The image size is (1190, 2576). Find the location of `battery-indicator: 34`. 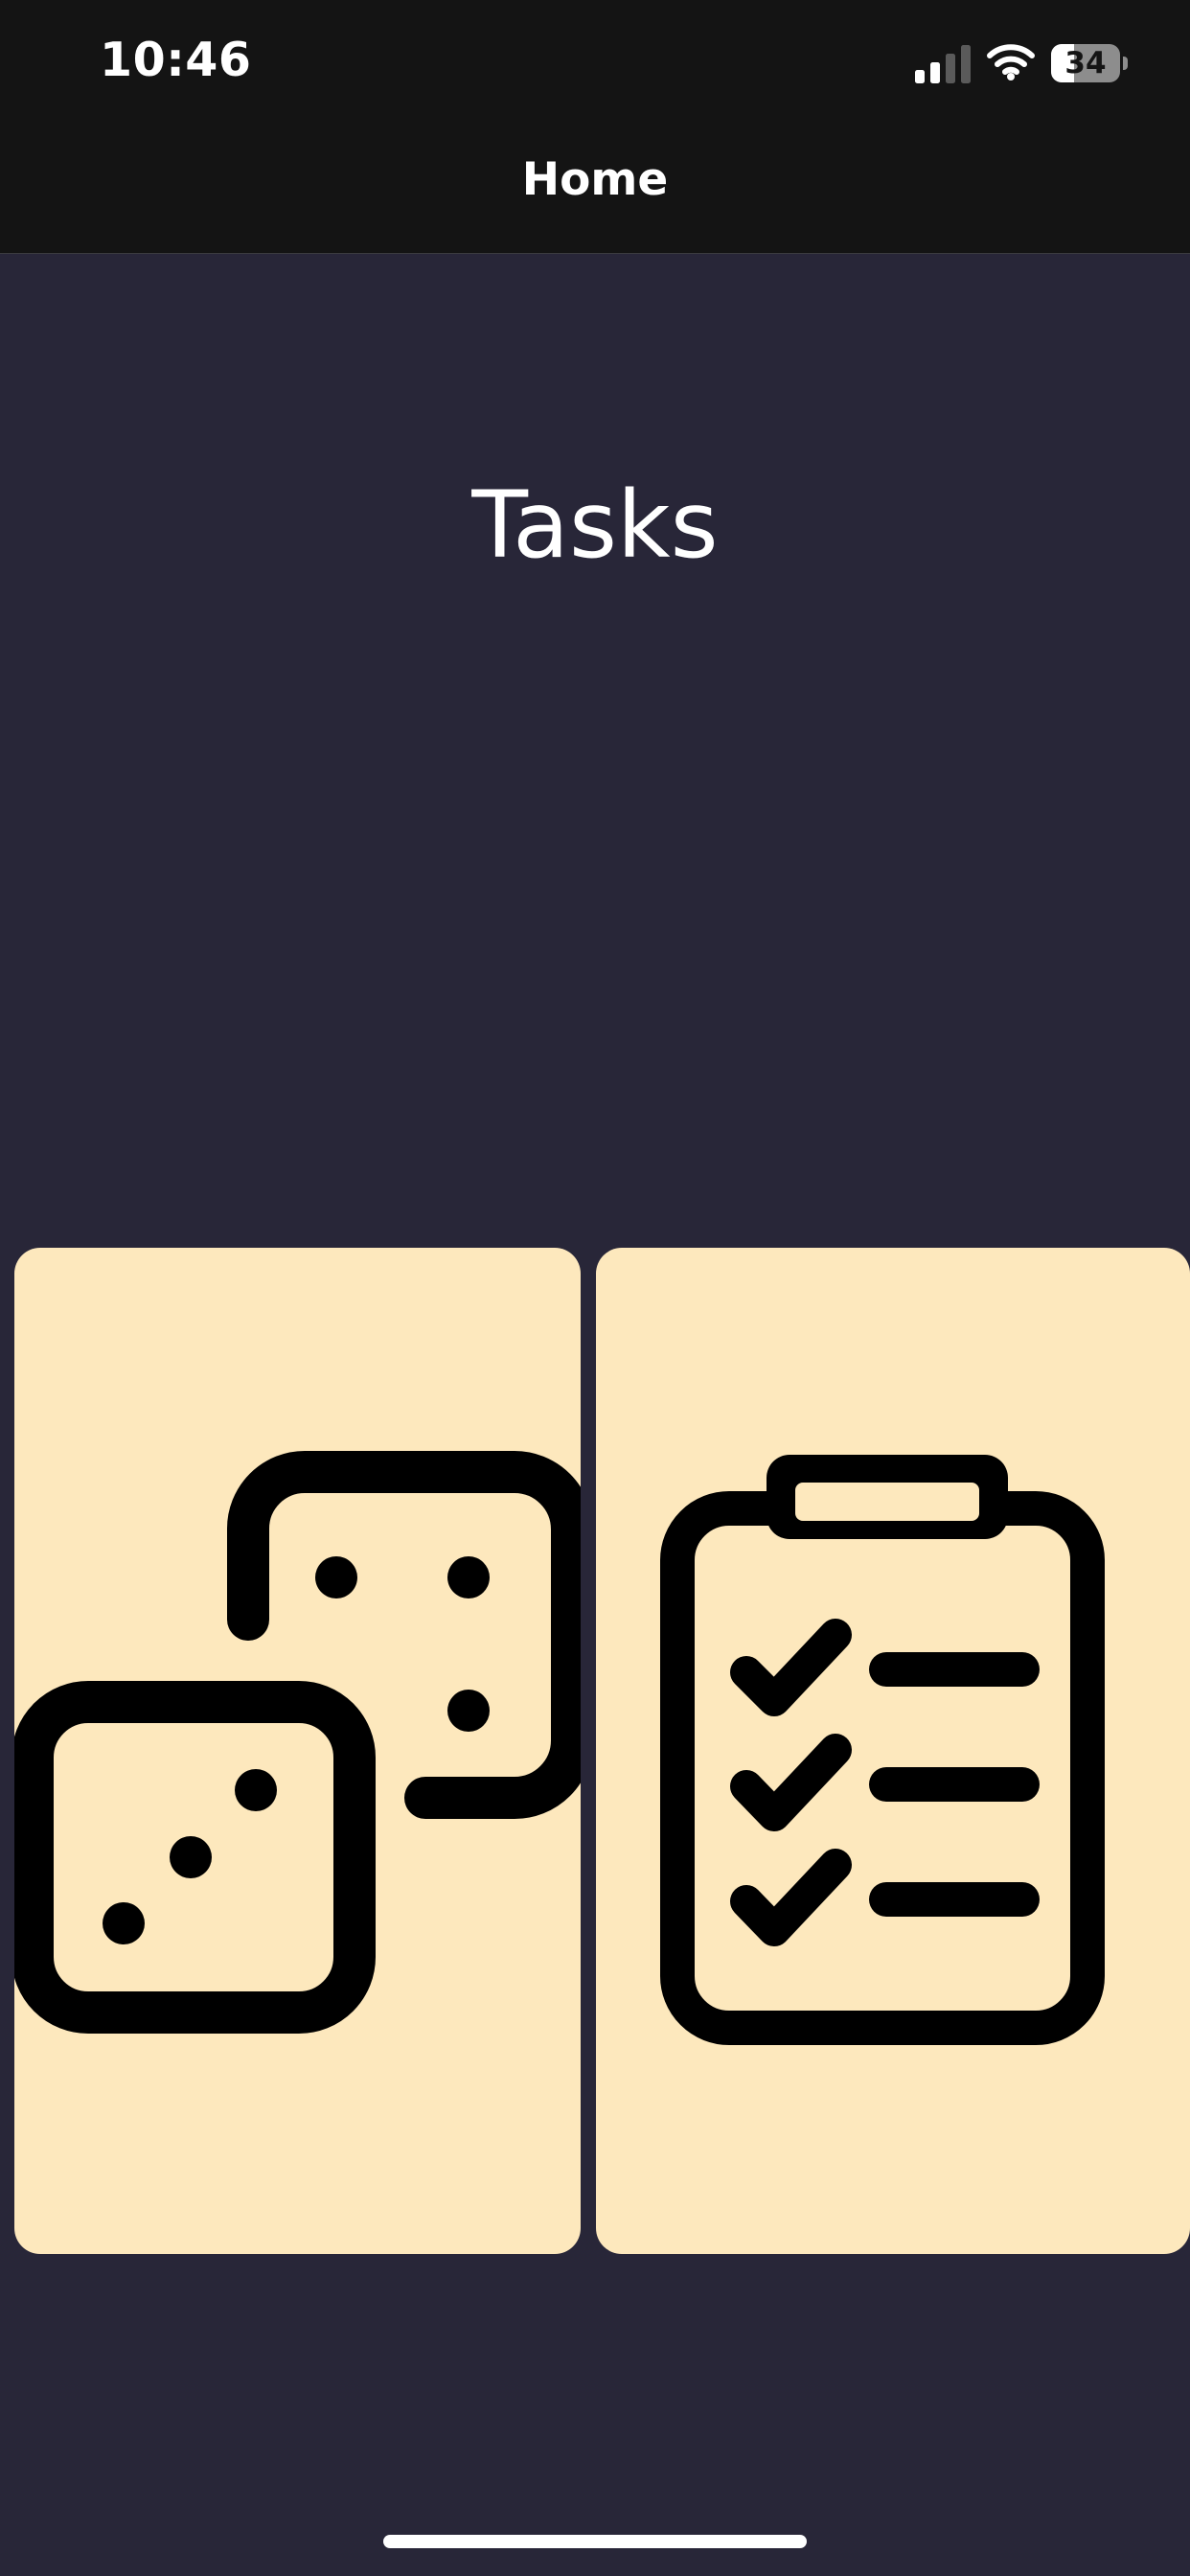

battery-indicator: 34 is located at coordinates (1091, 63).